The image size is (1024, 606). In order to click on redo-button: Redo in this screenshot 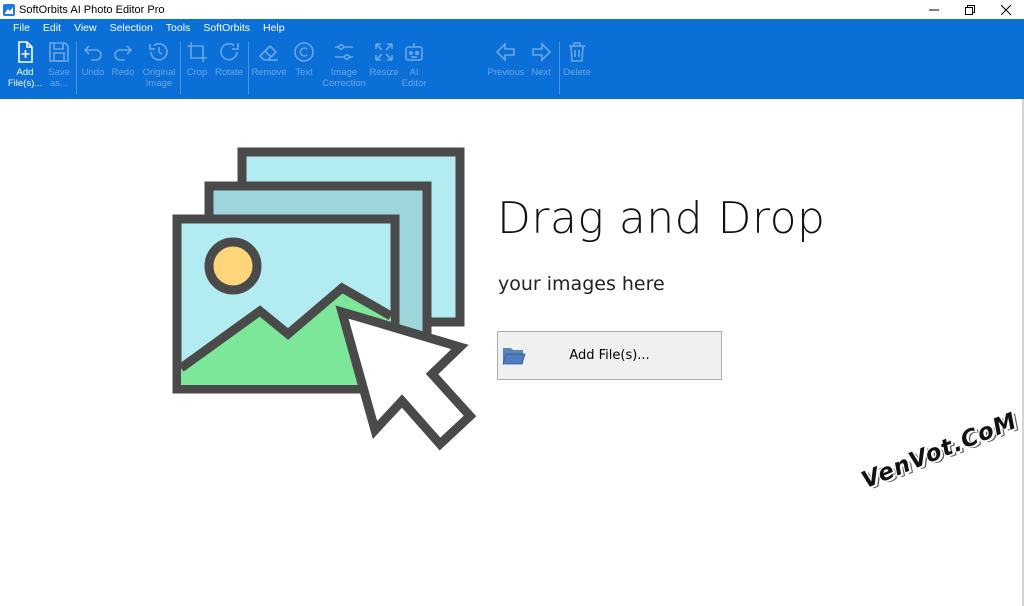, I will do `click(123, 59)`.